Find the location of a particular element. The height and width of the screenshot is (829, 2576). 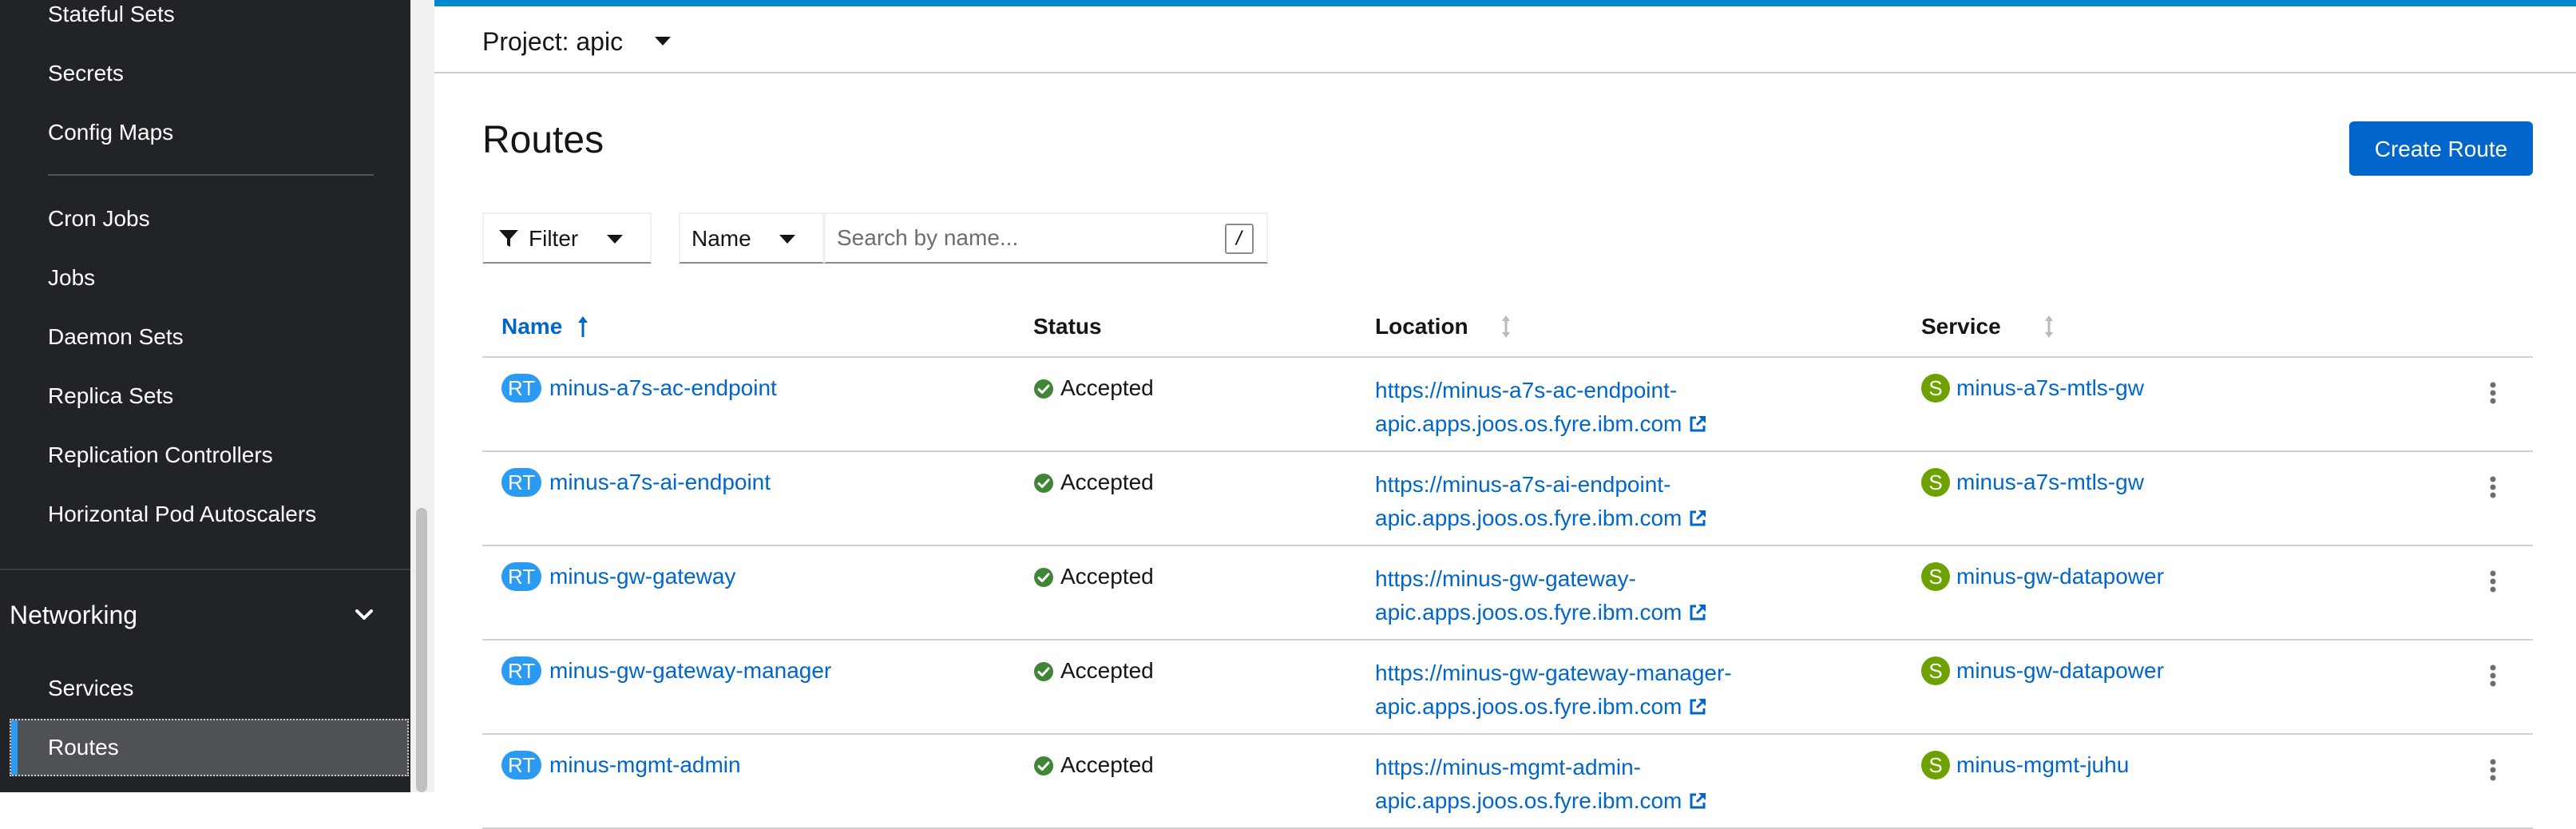

keyboard-shortcut-hint: / is located at coordinates (1239, 239).